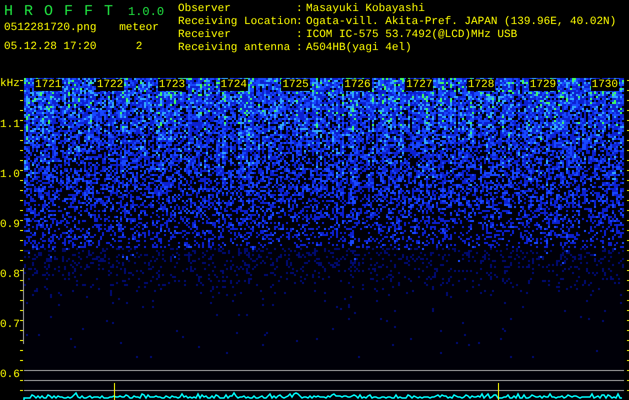 The height and width of the screenshot is (400, 629). I want to click on time-label: 1729, so click(543, 85).